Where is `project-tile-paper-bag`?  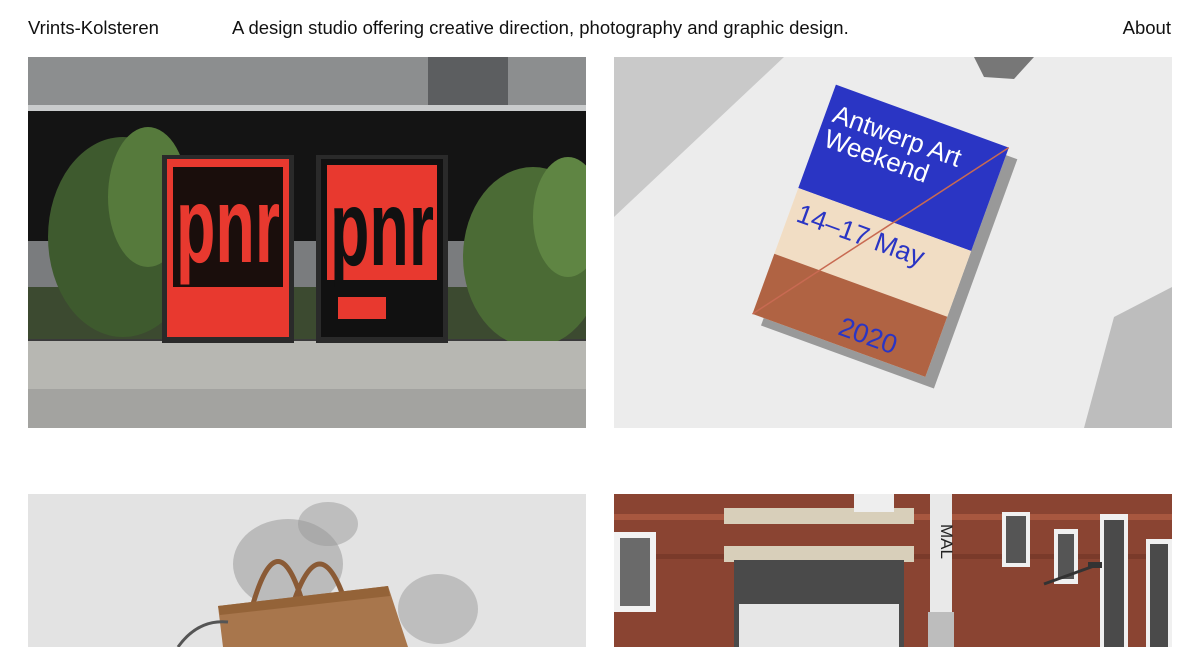 project-tile-paper-bag is located at coordinates (307, 570).